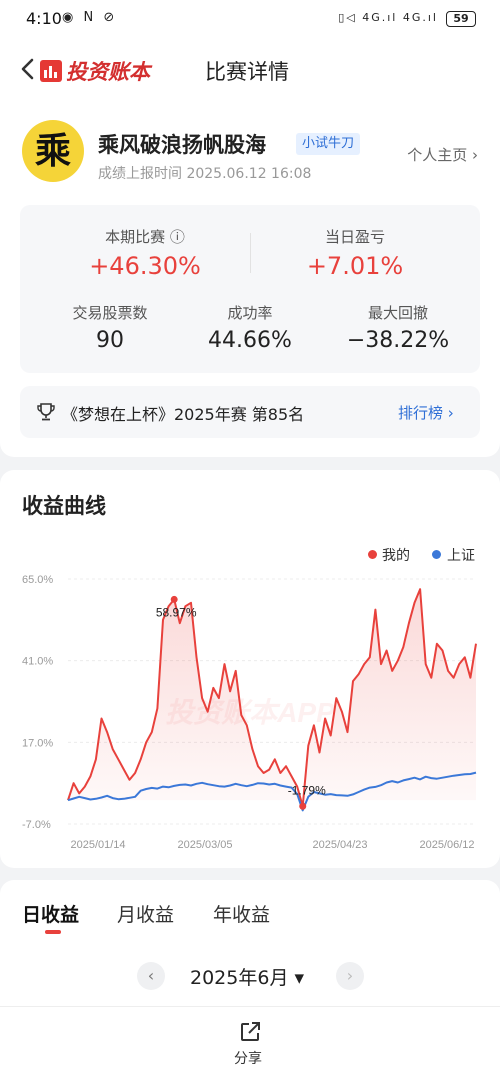 This screenshot has width=500, height=1079. I want to click on rank-text: 《梦想在上杯》2025年赛 第85名, so click(183, 414).